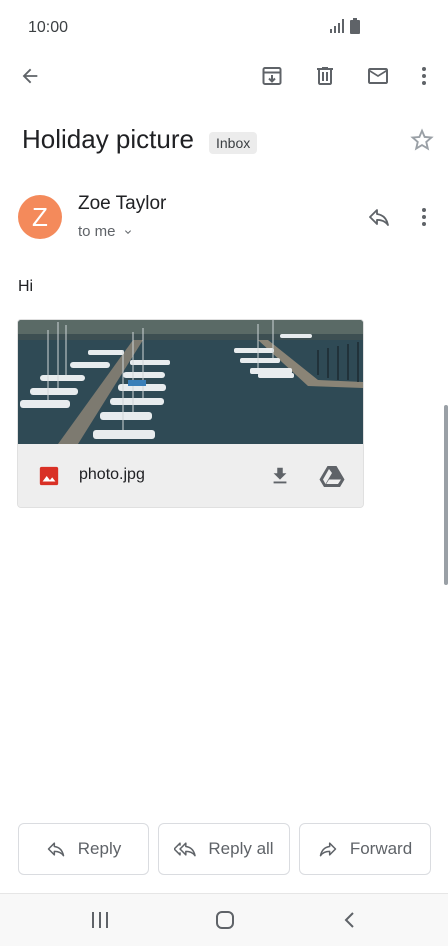  I want to click on system-back-button, so click(350, 920).